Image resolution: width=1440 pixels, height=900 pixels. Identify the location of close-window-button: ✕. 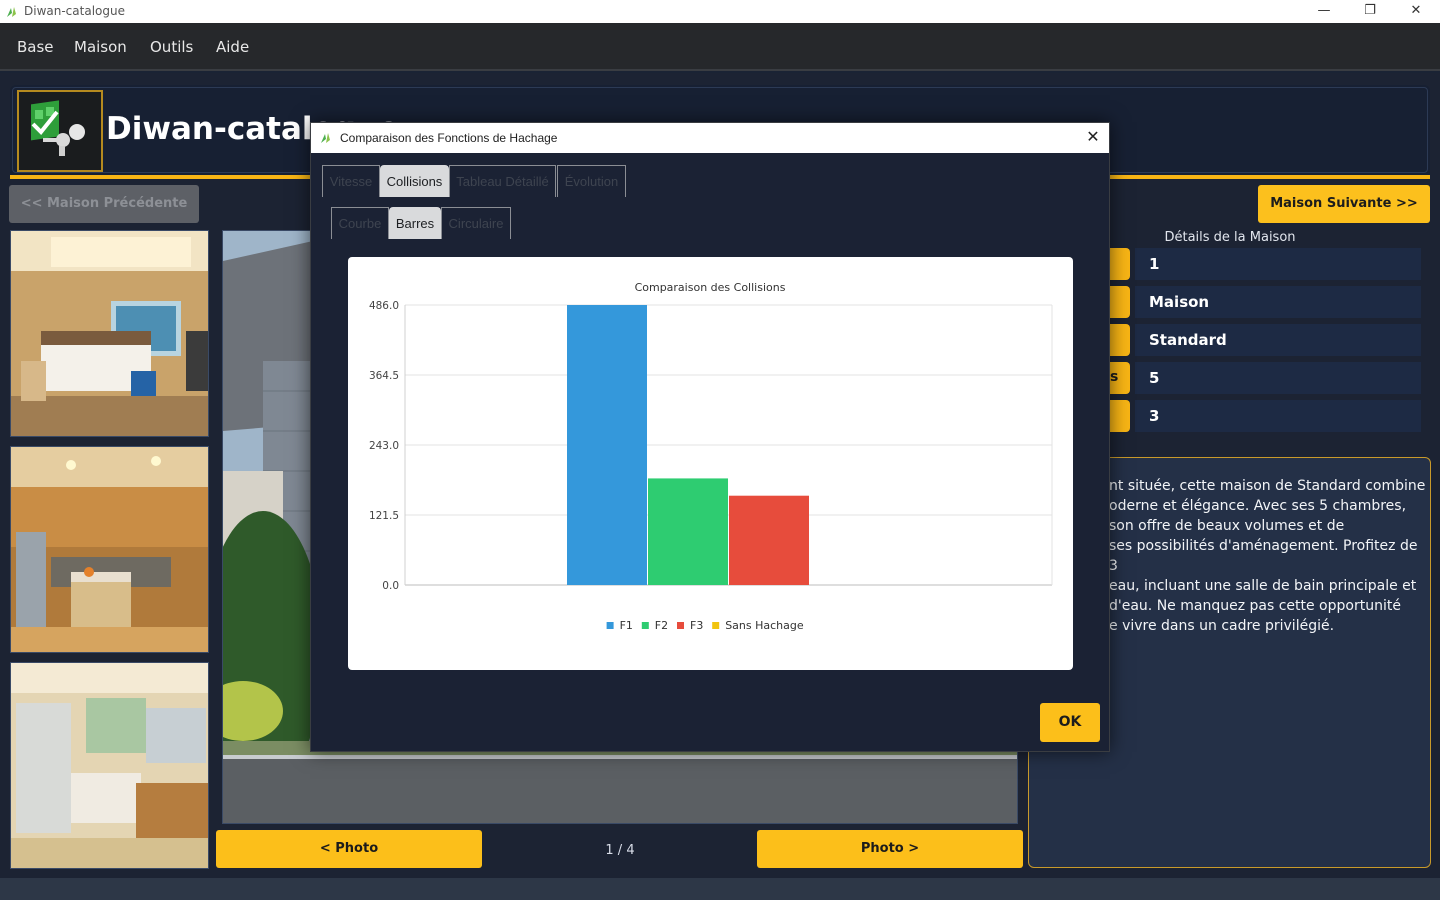
(1416, 11).